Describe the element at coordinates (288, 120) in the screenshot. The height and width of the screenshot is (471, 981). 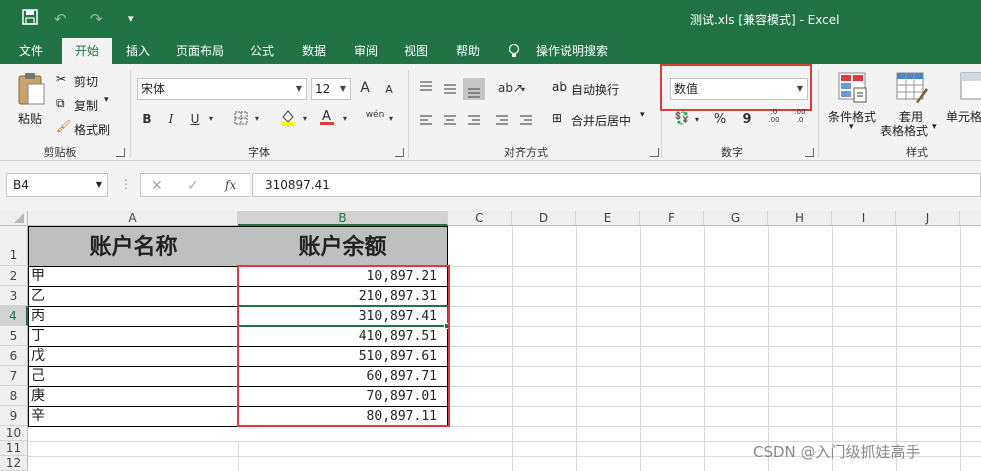
I see `fill-color-icon` at that location.